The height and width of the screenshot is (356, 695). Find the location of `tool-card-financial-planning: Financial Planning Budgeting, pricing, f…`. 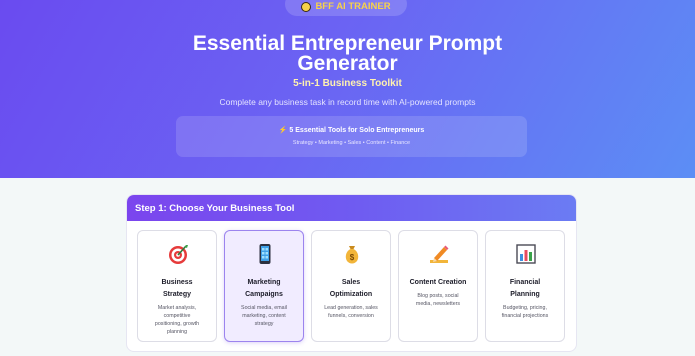

tool-card-financial-planning: Financial Planning Budgeting, pricing, f… is located at coordinates (525, 286).